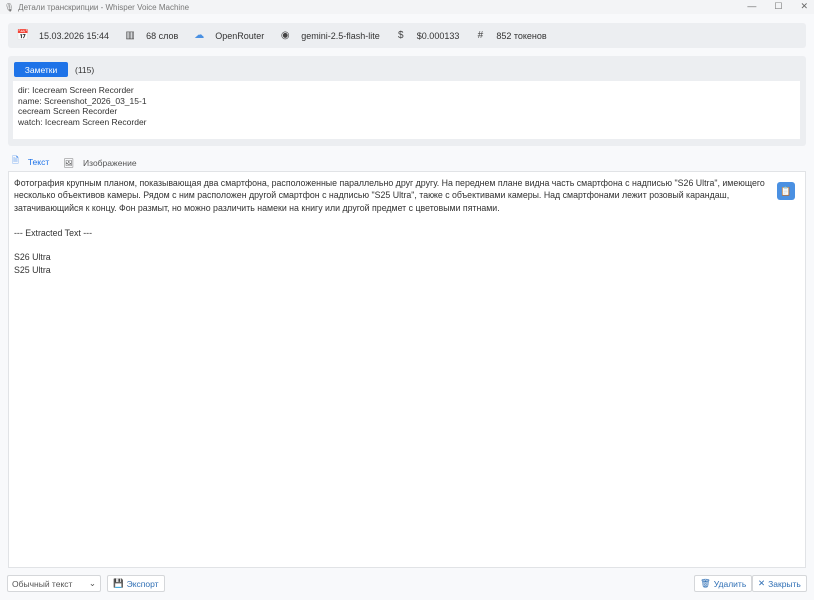 The image size is (814, 600). What do you see at coordinates (229, 35) in the screenshot?
I see `info-provider: ☁ OpenRouter` at bounding box center [229, 35].